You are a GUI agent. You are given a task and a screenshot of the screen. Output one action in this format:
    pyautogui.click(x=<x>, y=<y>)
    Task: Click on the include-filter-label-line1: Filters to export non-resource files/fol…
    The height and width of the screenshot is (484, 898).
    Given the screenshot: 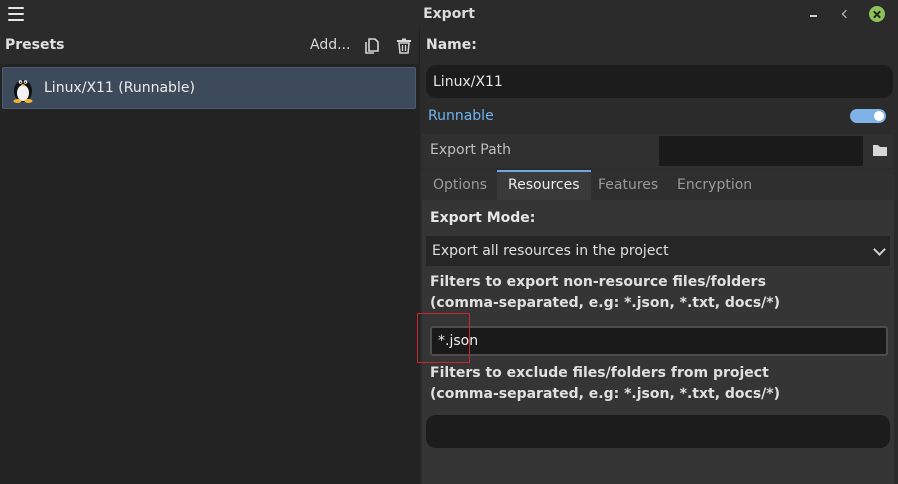 What is the action you would take?
    pyautogui.click(x=598, y=282)
    